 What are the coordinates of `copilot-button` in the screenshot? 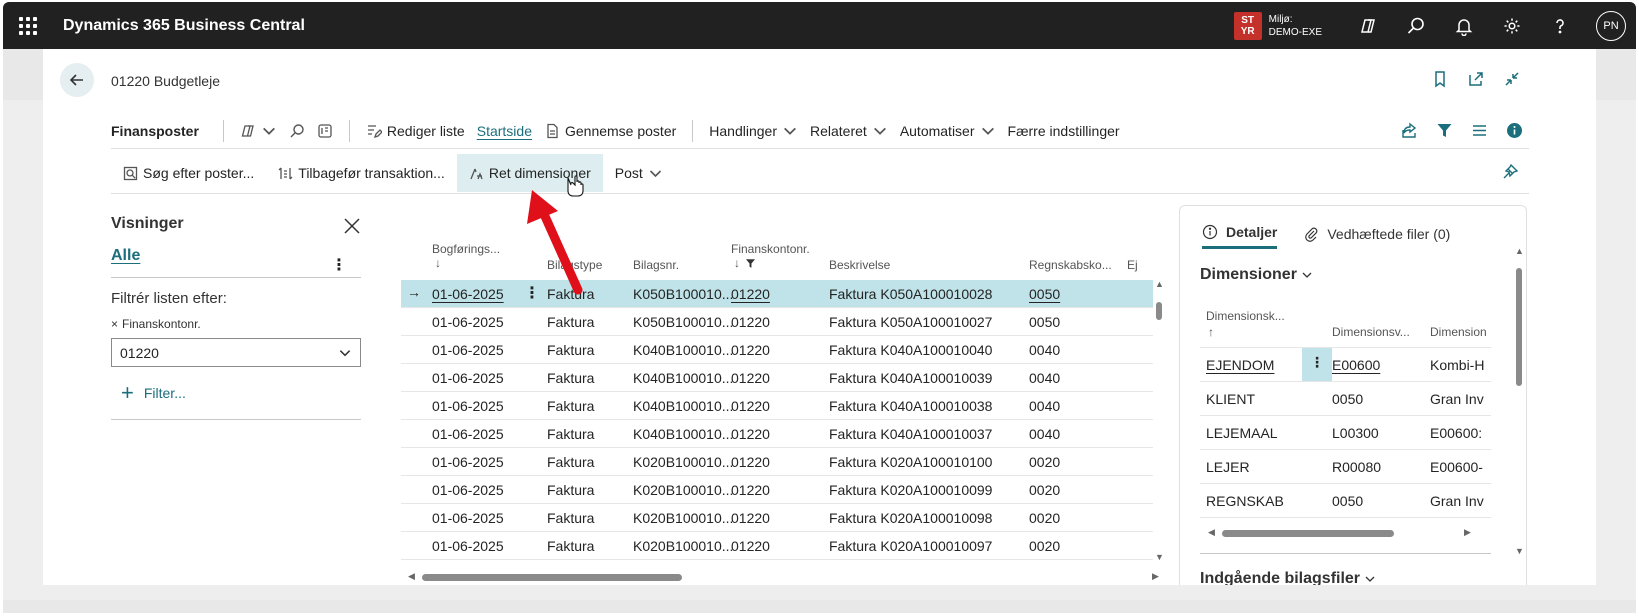 It's located at (1368, 25).